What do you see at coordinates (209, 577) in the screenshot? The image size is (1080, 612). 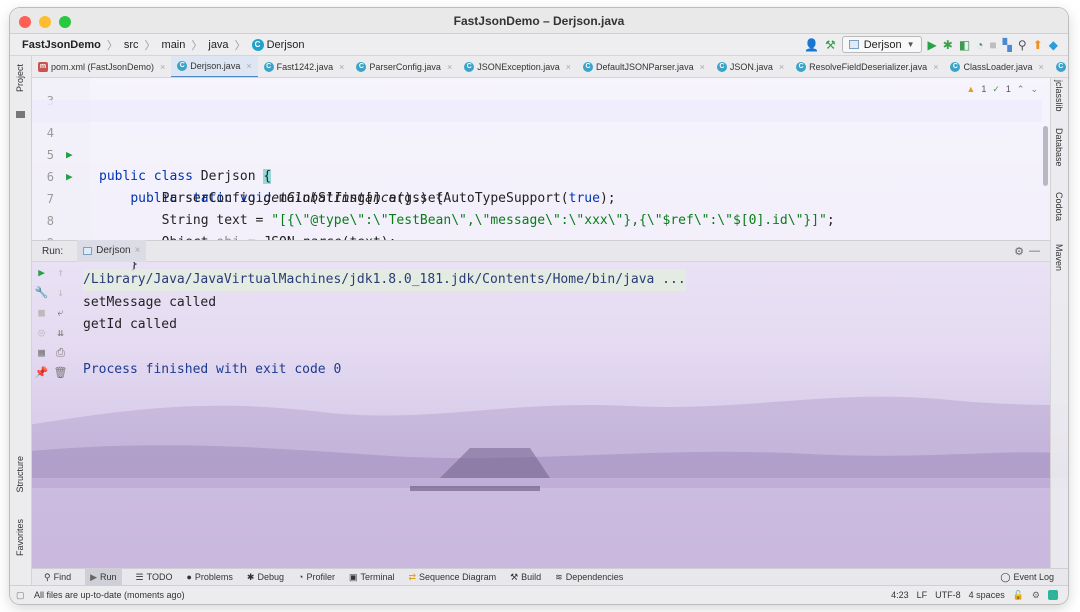 I see `problems-tool-button: ● Problems` at bounding box center [209, 577].